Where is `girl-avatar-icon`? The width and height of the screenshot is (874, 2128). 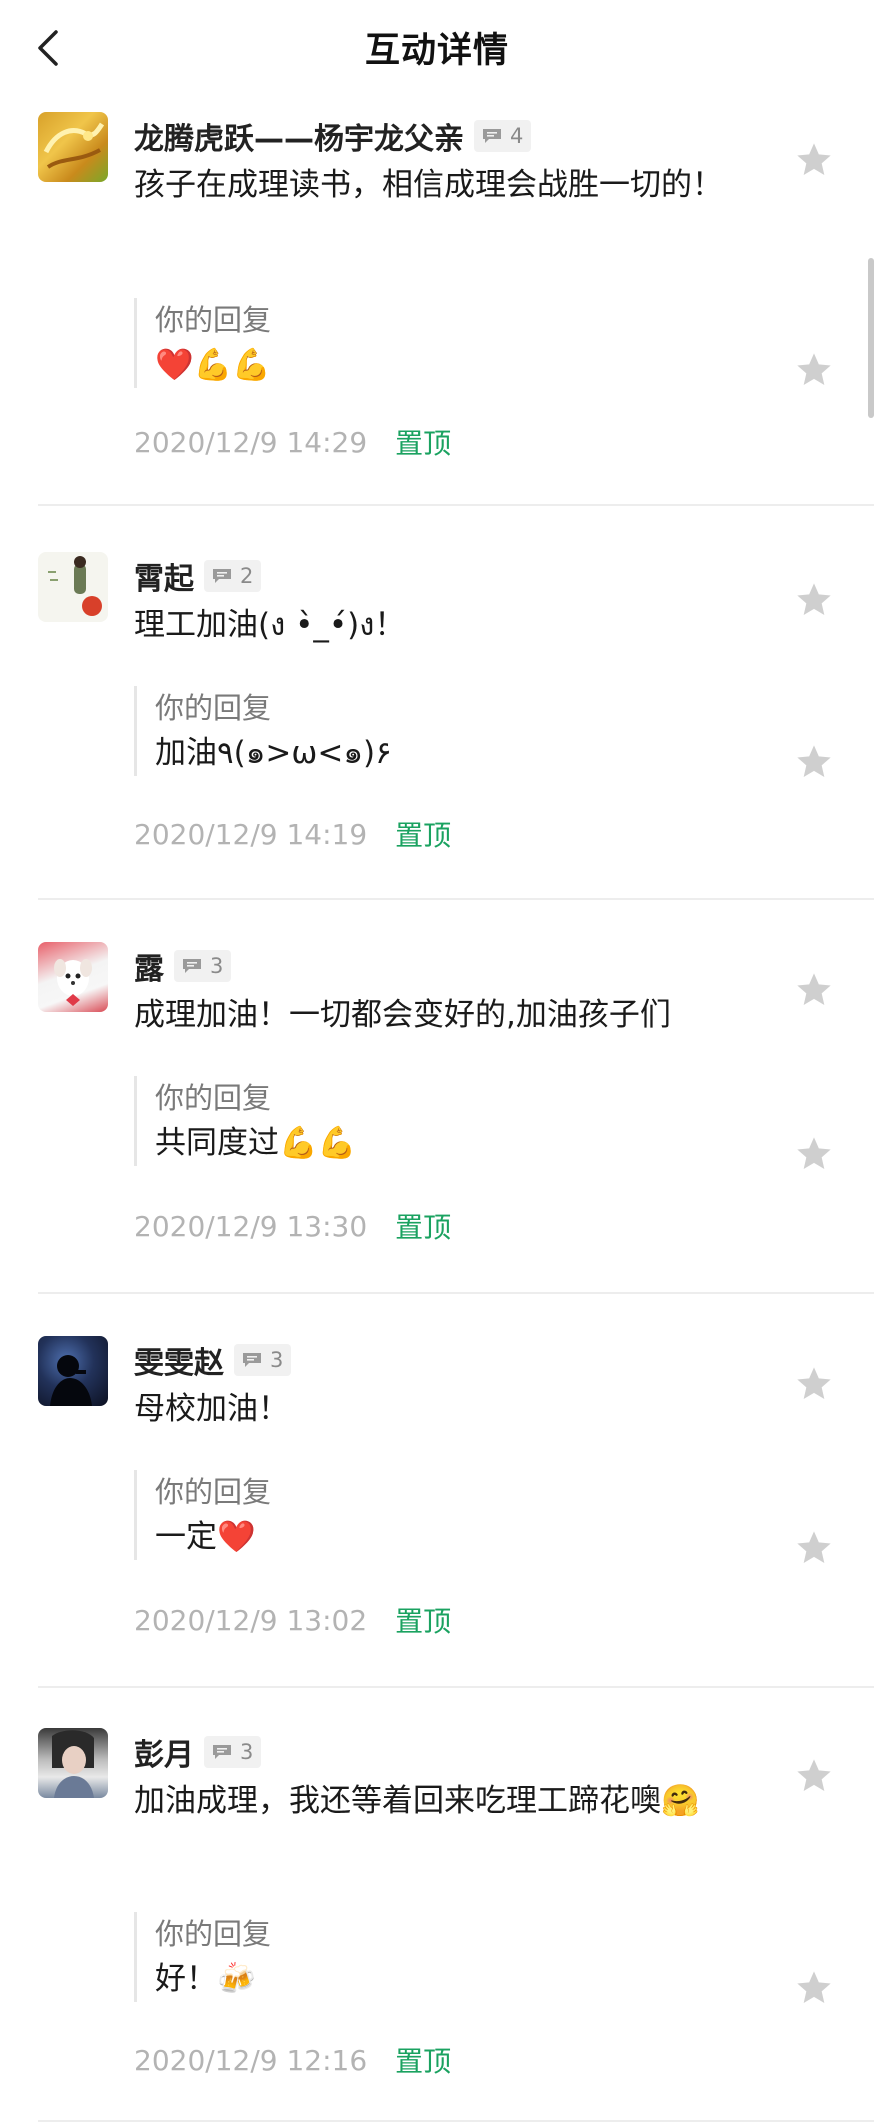 girl-avatar-icon is located at coordinates (73, 1764).